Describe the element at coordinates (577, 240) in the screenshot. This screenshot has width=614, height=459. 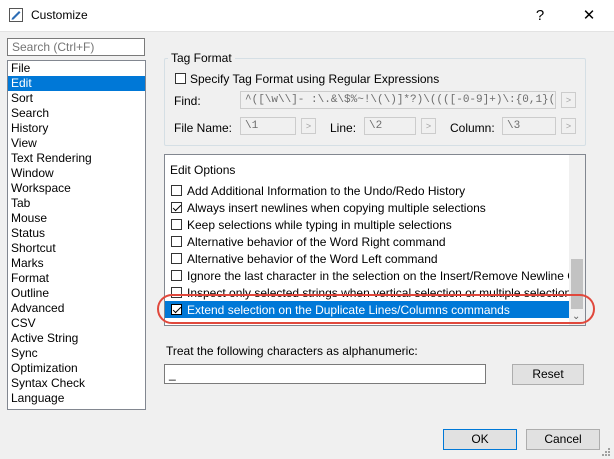
I see `options-scrollbar: ⌄` at that location.